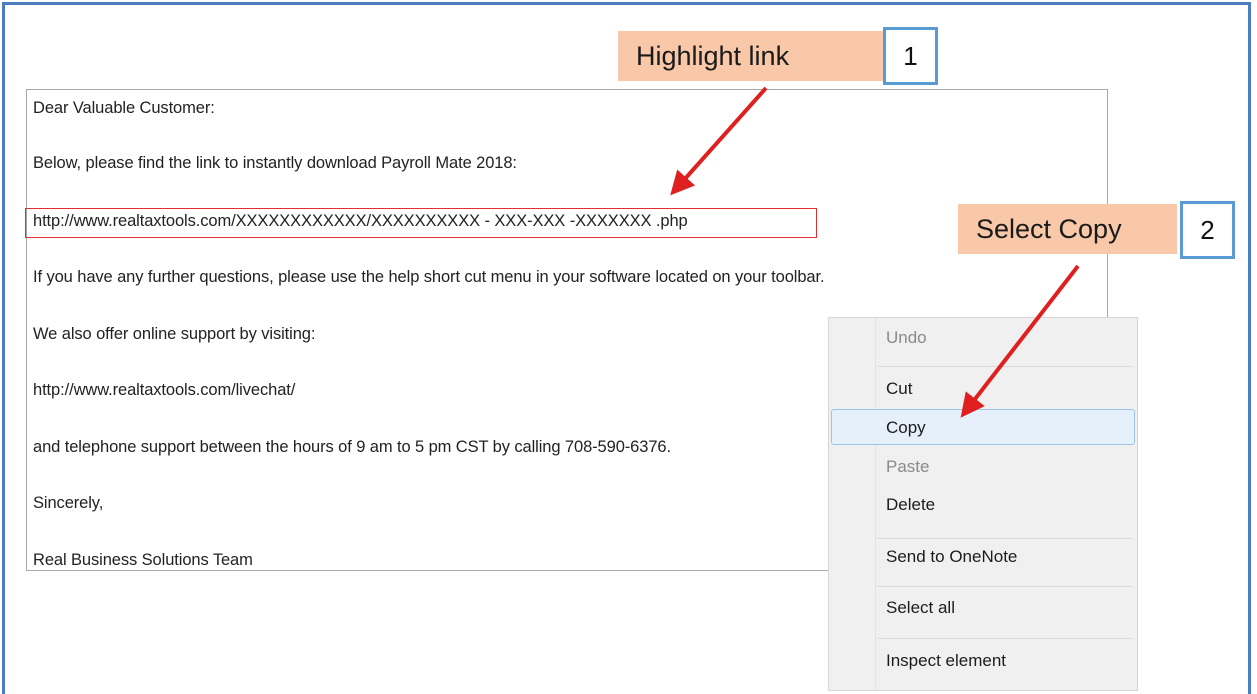 The image size is (1257, 694). I want to click on step1-callout: Highlight link, so click(750, 56).